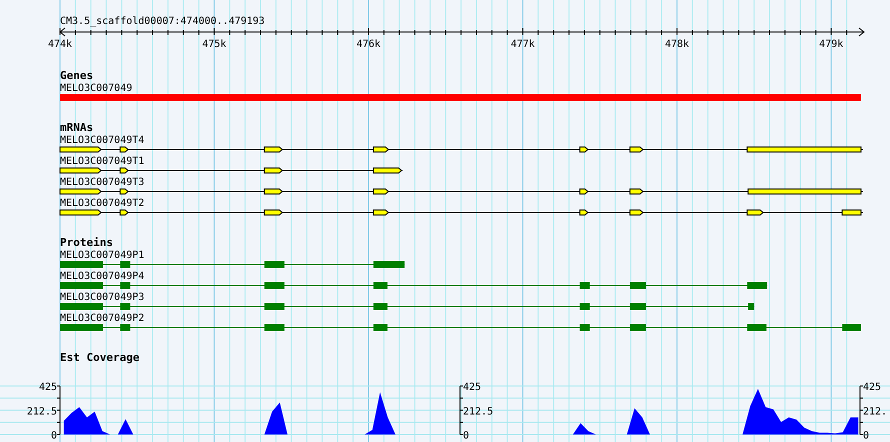  Describe the element at coordinates (77, 127) in the screenshot. I see `track-title: mRNAs` at that location.